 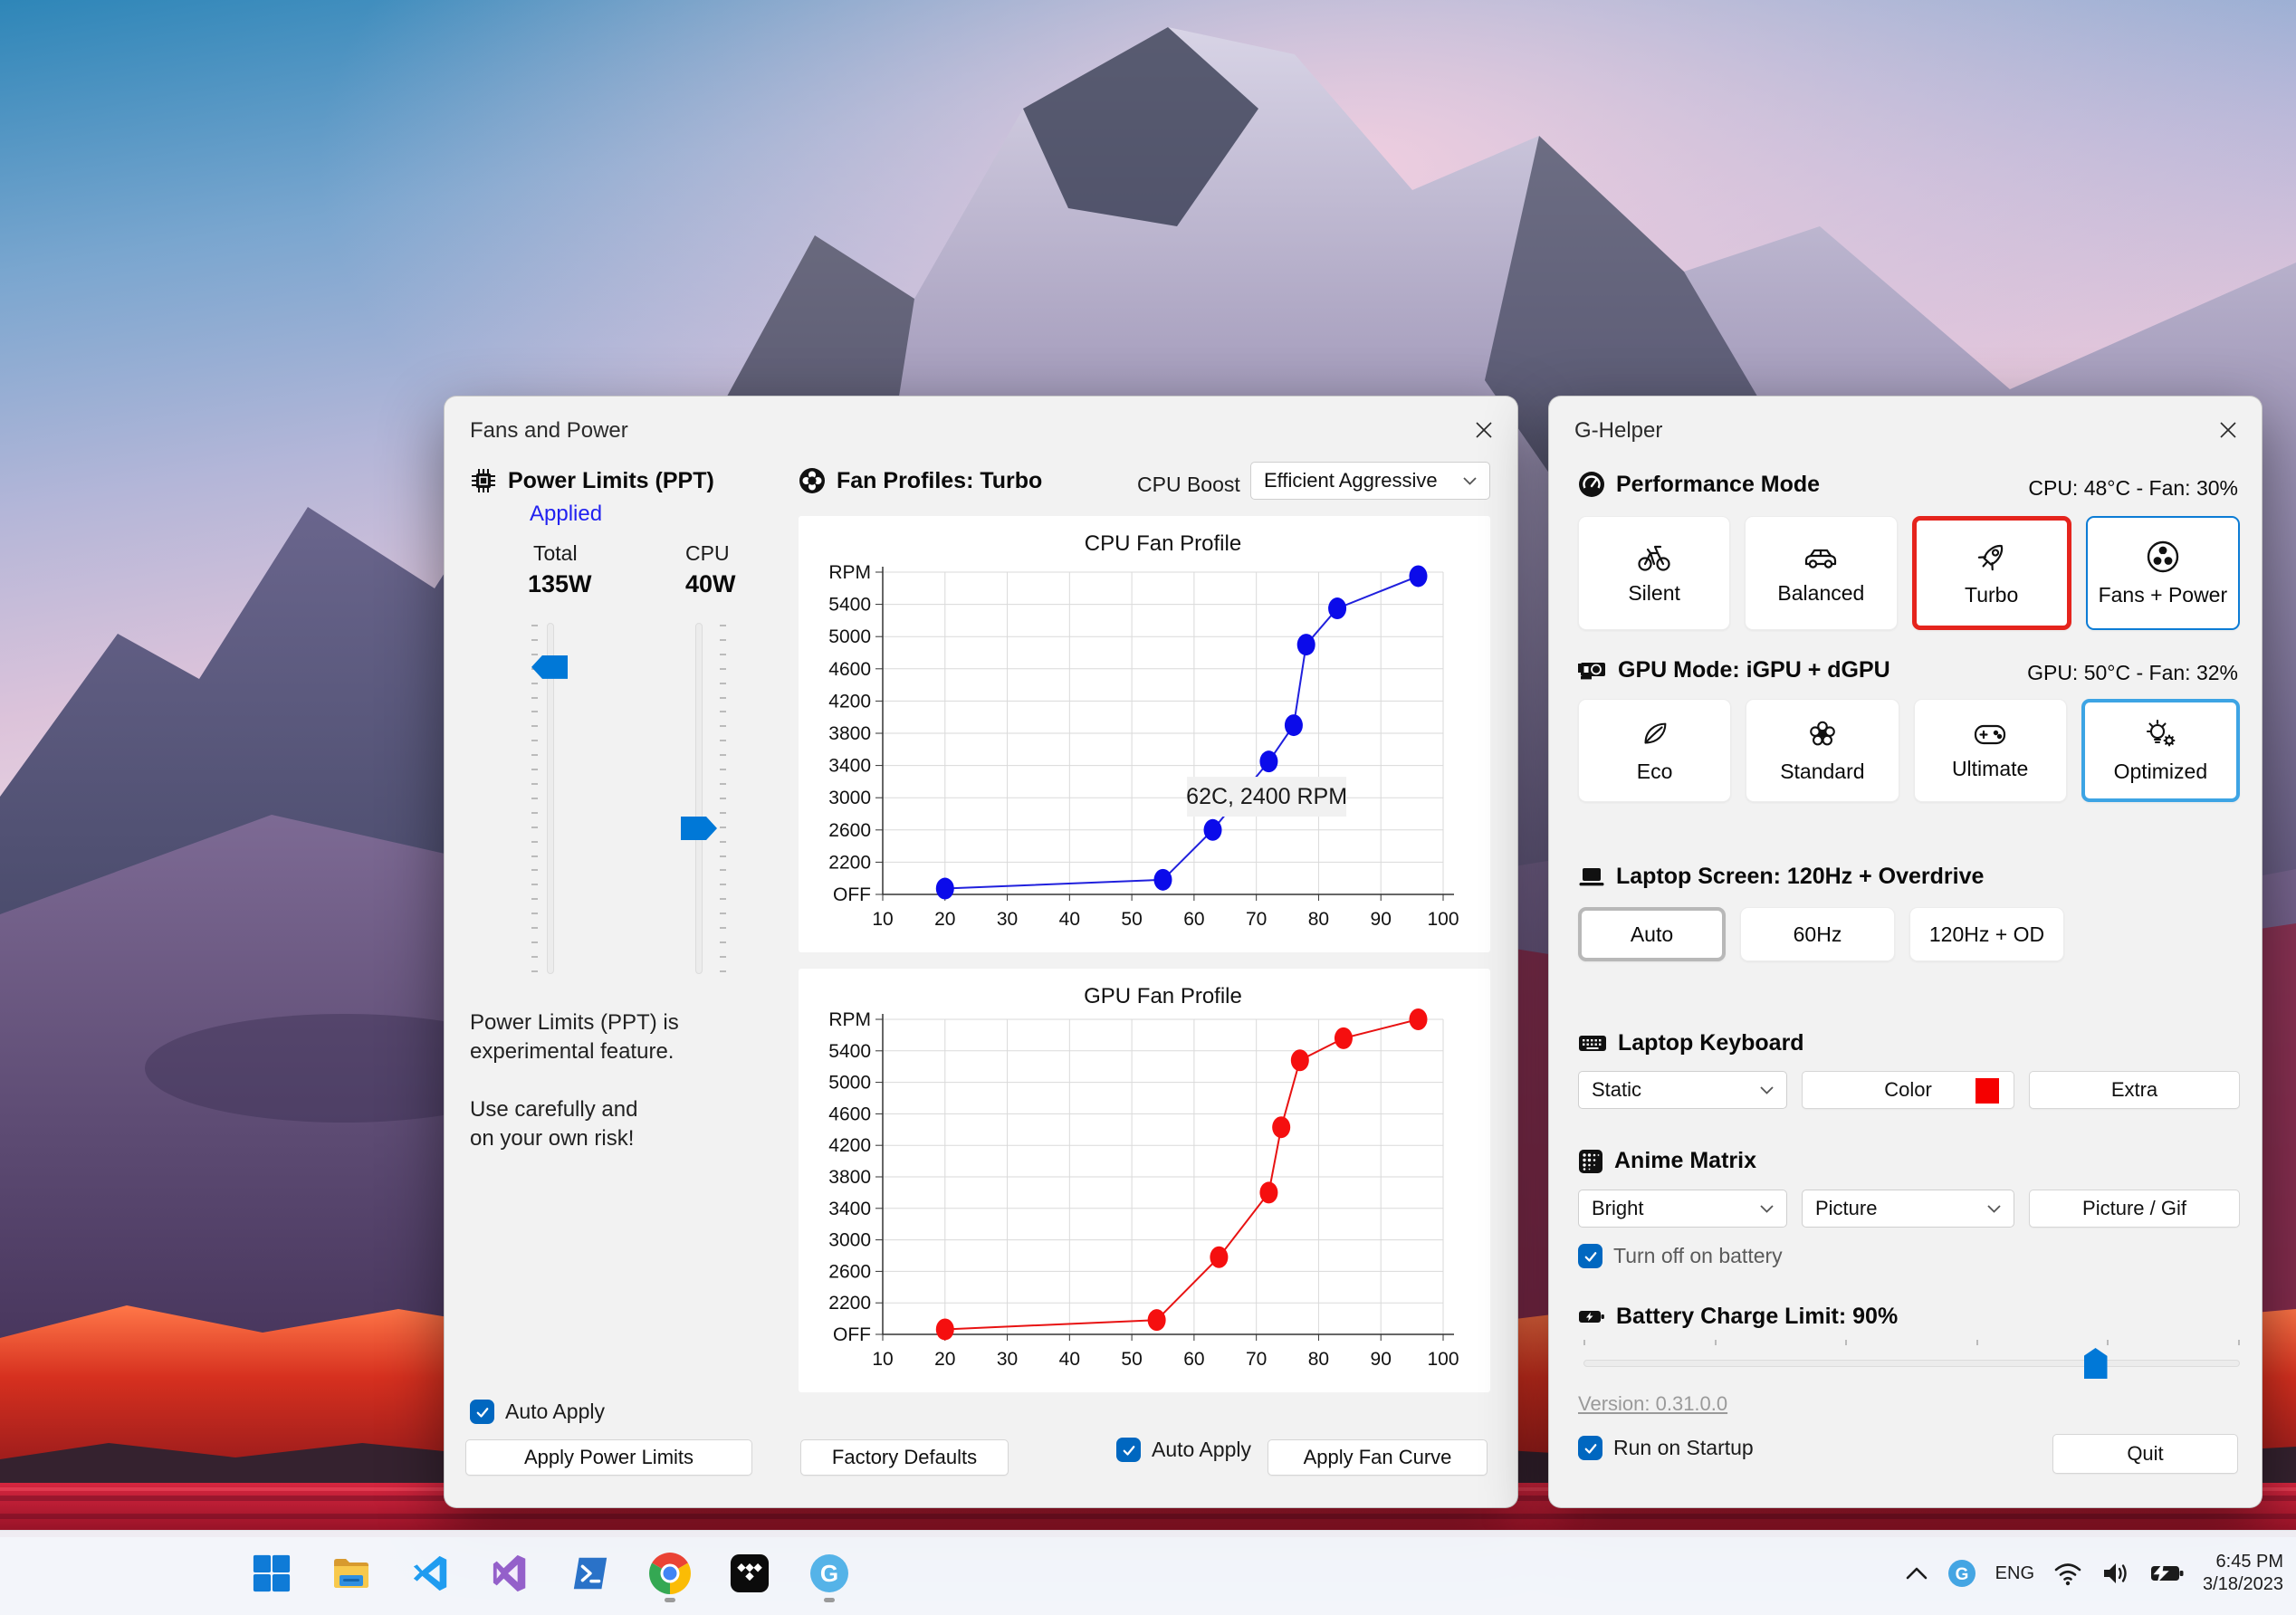 What do you see at coordinates (1163, 996) in the screenshot?
I see `svg-text: GPU Fan Profile` at bounding box center [1163, 996].